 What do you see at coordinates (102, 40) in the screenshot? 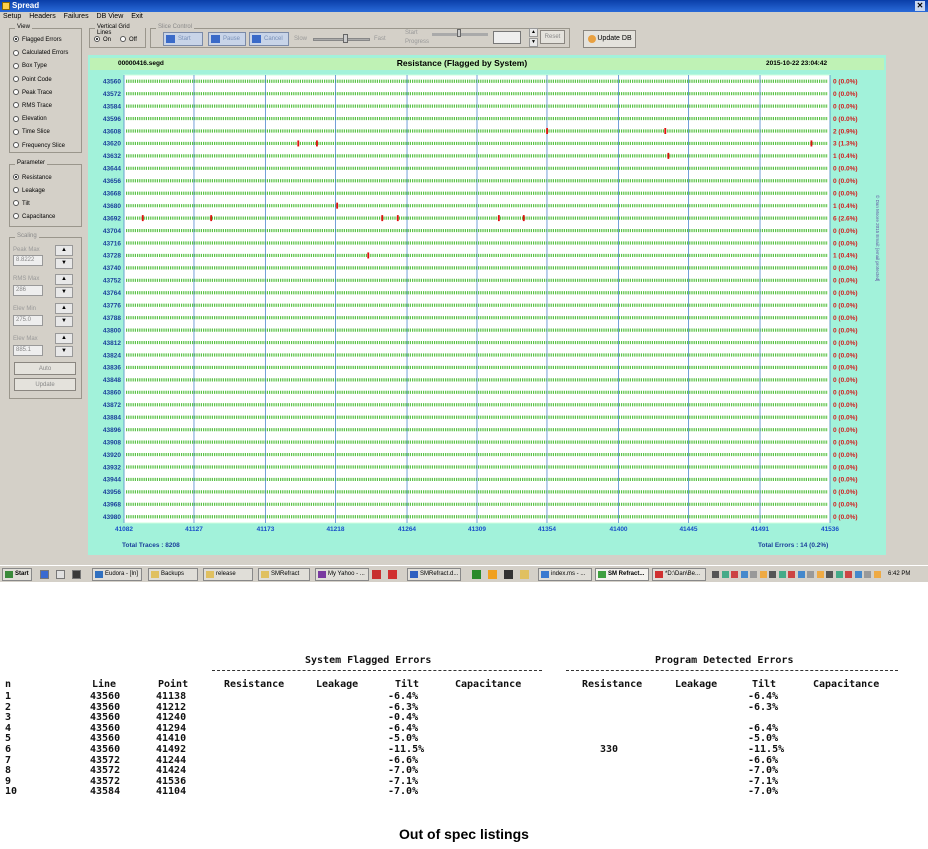
I see `vgrid-on-radio: On` at bounding box center [102, 40].